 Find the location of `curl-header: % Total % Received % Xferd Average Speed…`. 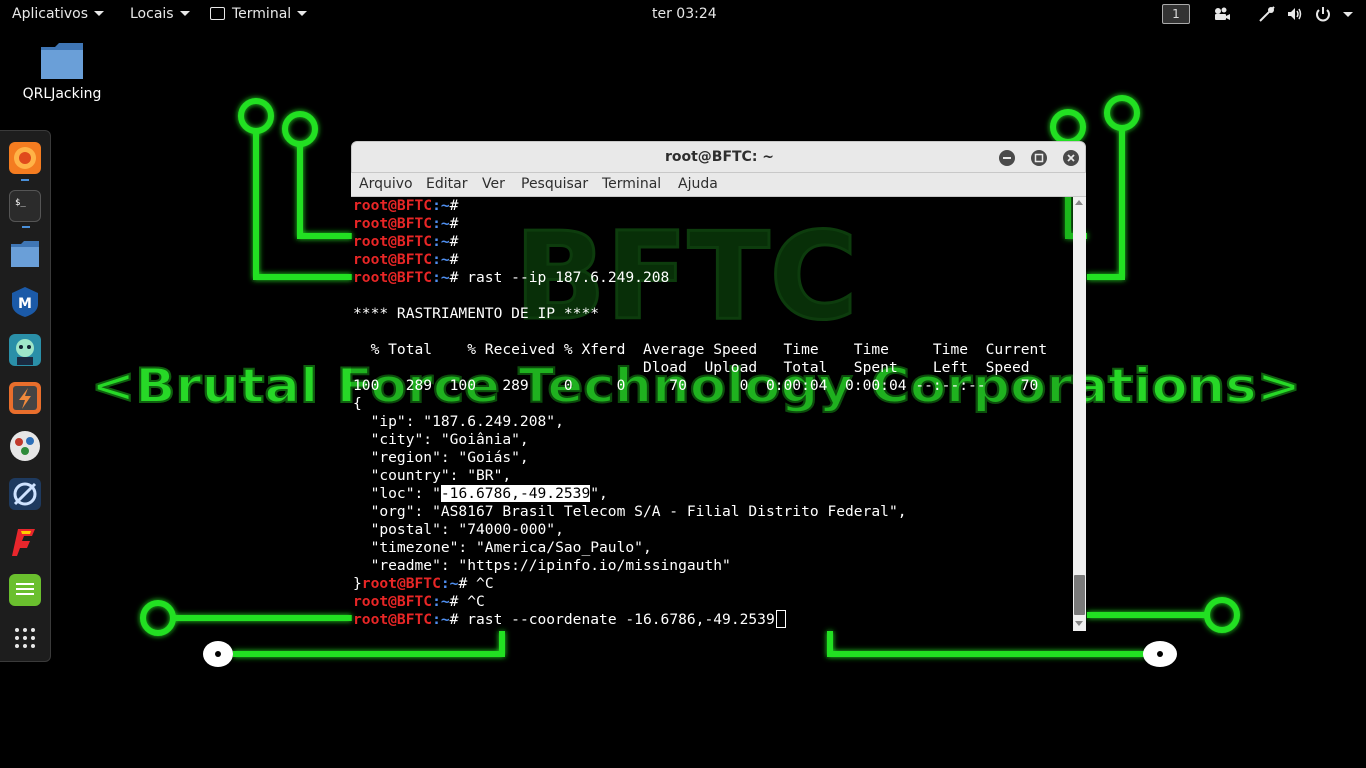

curl-header: % Total % Received % Xferd Average Speed… is located at coordinates (700, 349).